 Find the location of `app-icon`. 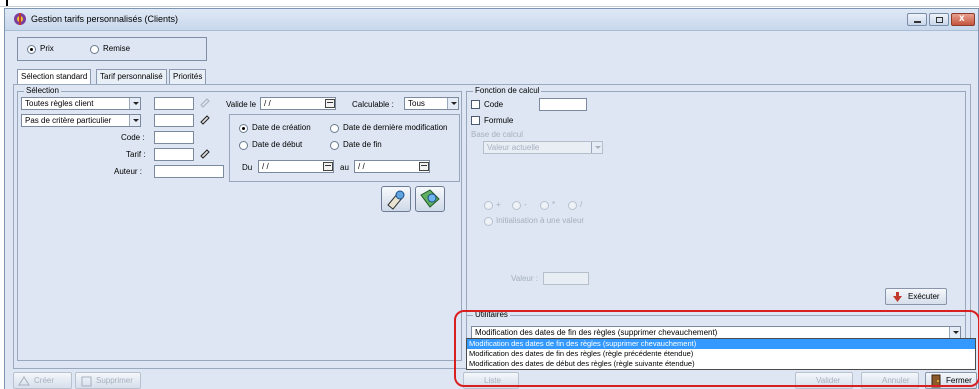

app-icon is located at coordinates (20, 19).